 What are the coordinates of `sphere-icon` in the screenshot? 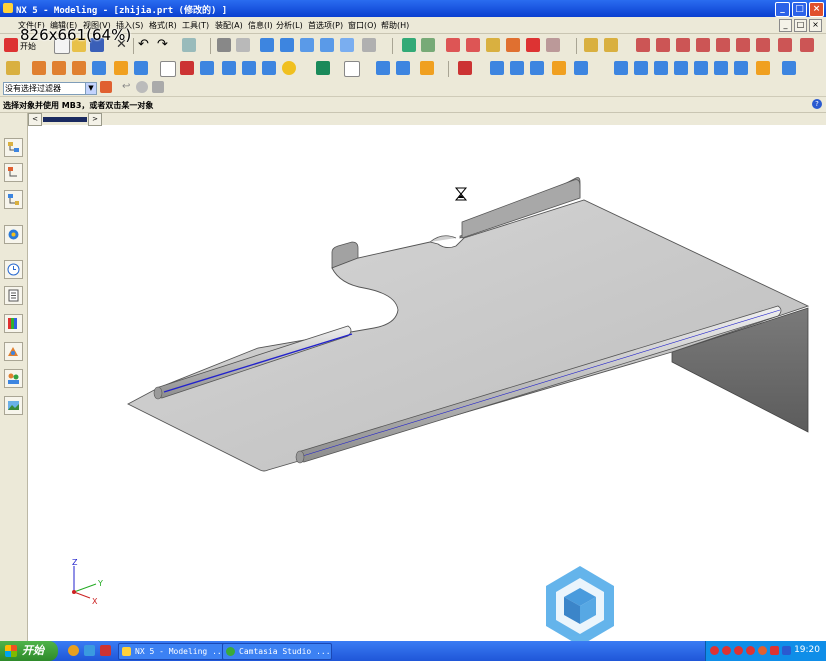 It's located at (289, 68).